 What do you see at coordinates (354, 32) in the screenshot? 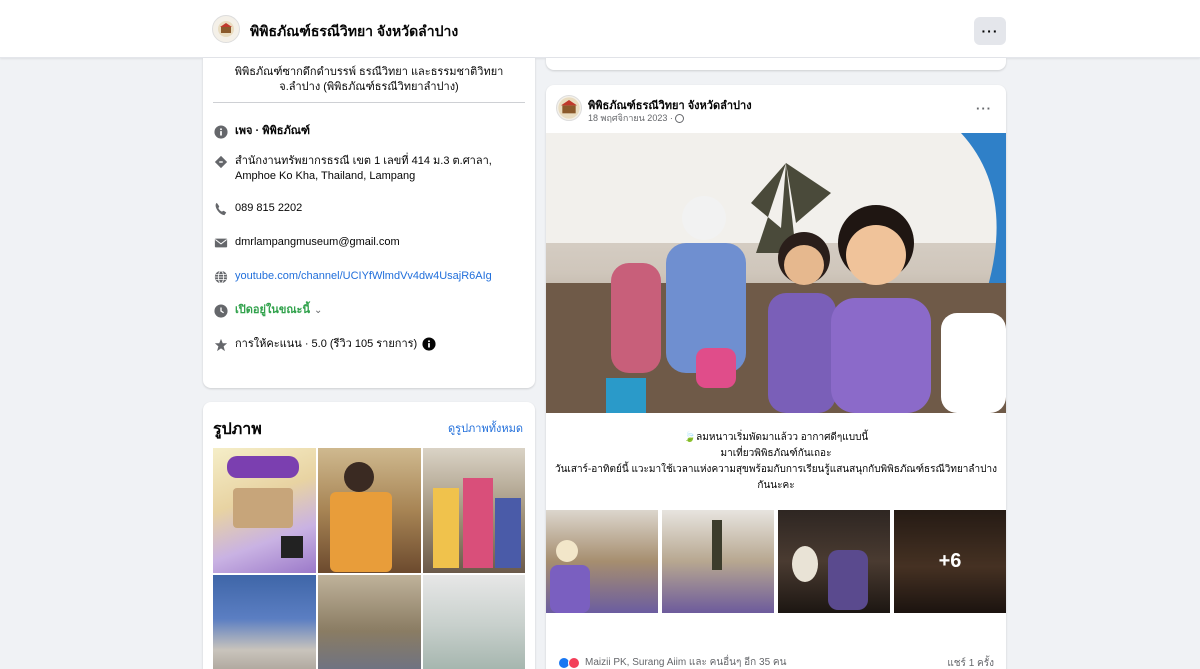
I see `page-title: พิพิธภัณฑ์ธรณีวิทยา จังหวัดลำปาง` at bounding box center [354, 32].